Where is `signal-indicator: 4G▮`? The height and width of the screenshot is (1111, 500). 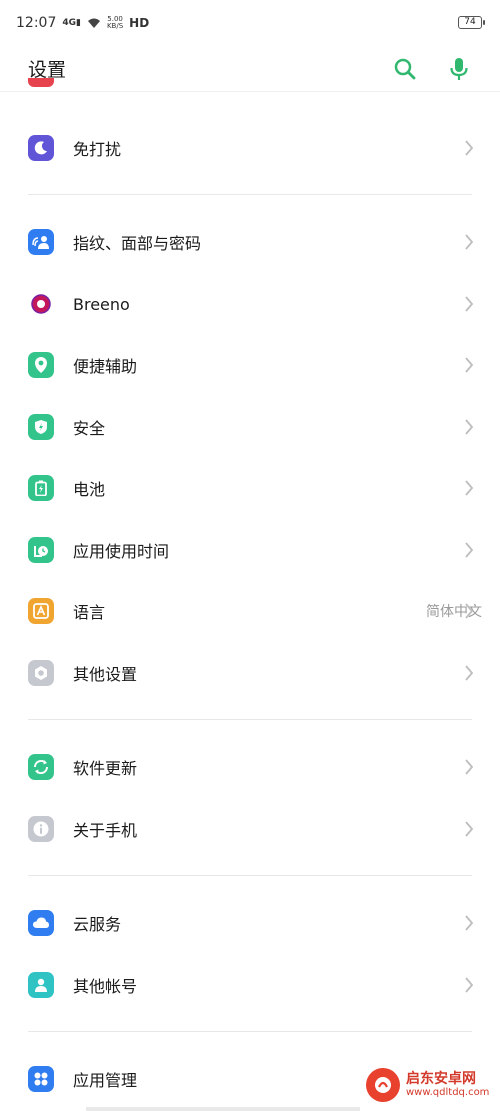
signal-indicator: 4G▮ is located at coordinates (71, 22).